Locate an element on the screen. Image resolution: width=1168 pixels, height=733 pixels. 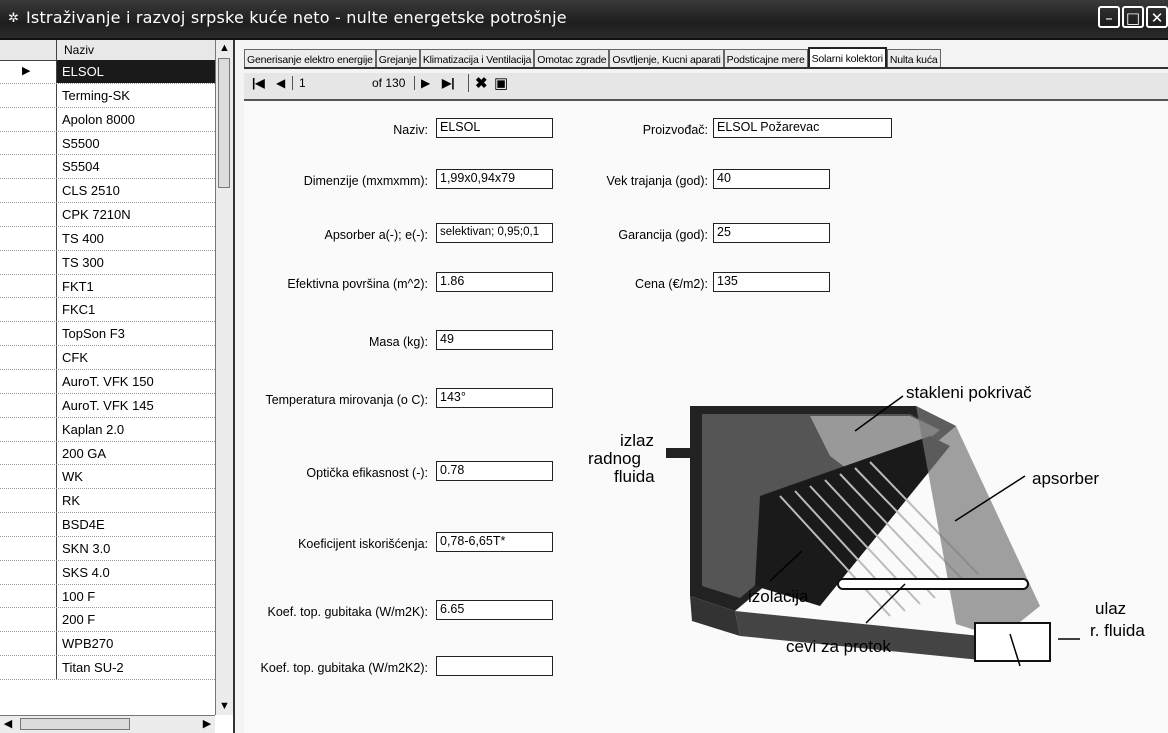
row-naziv-cell: CPK 7210N is located at coordinates (96, 214).